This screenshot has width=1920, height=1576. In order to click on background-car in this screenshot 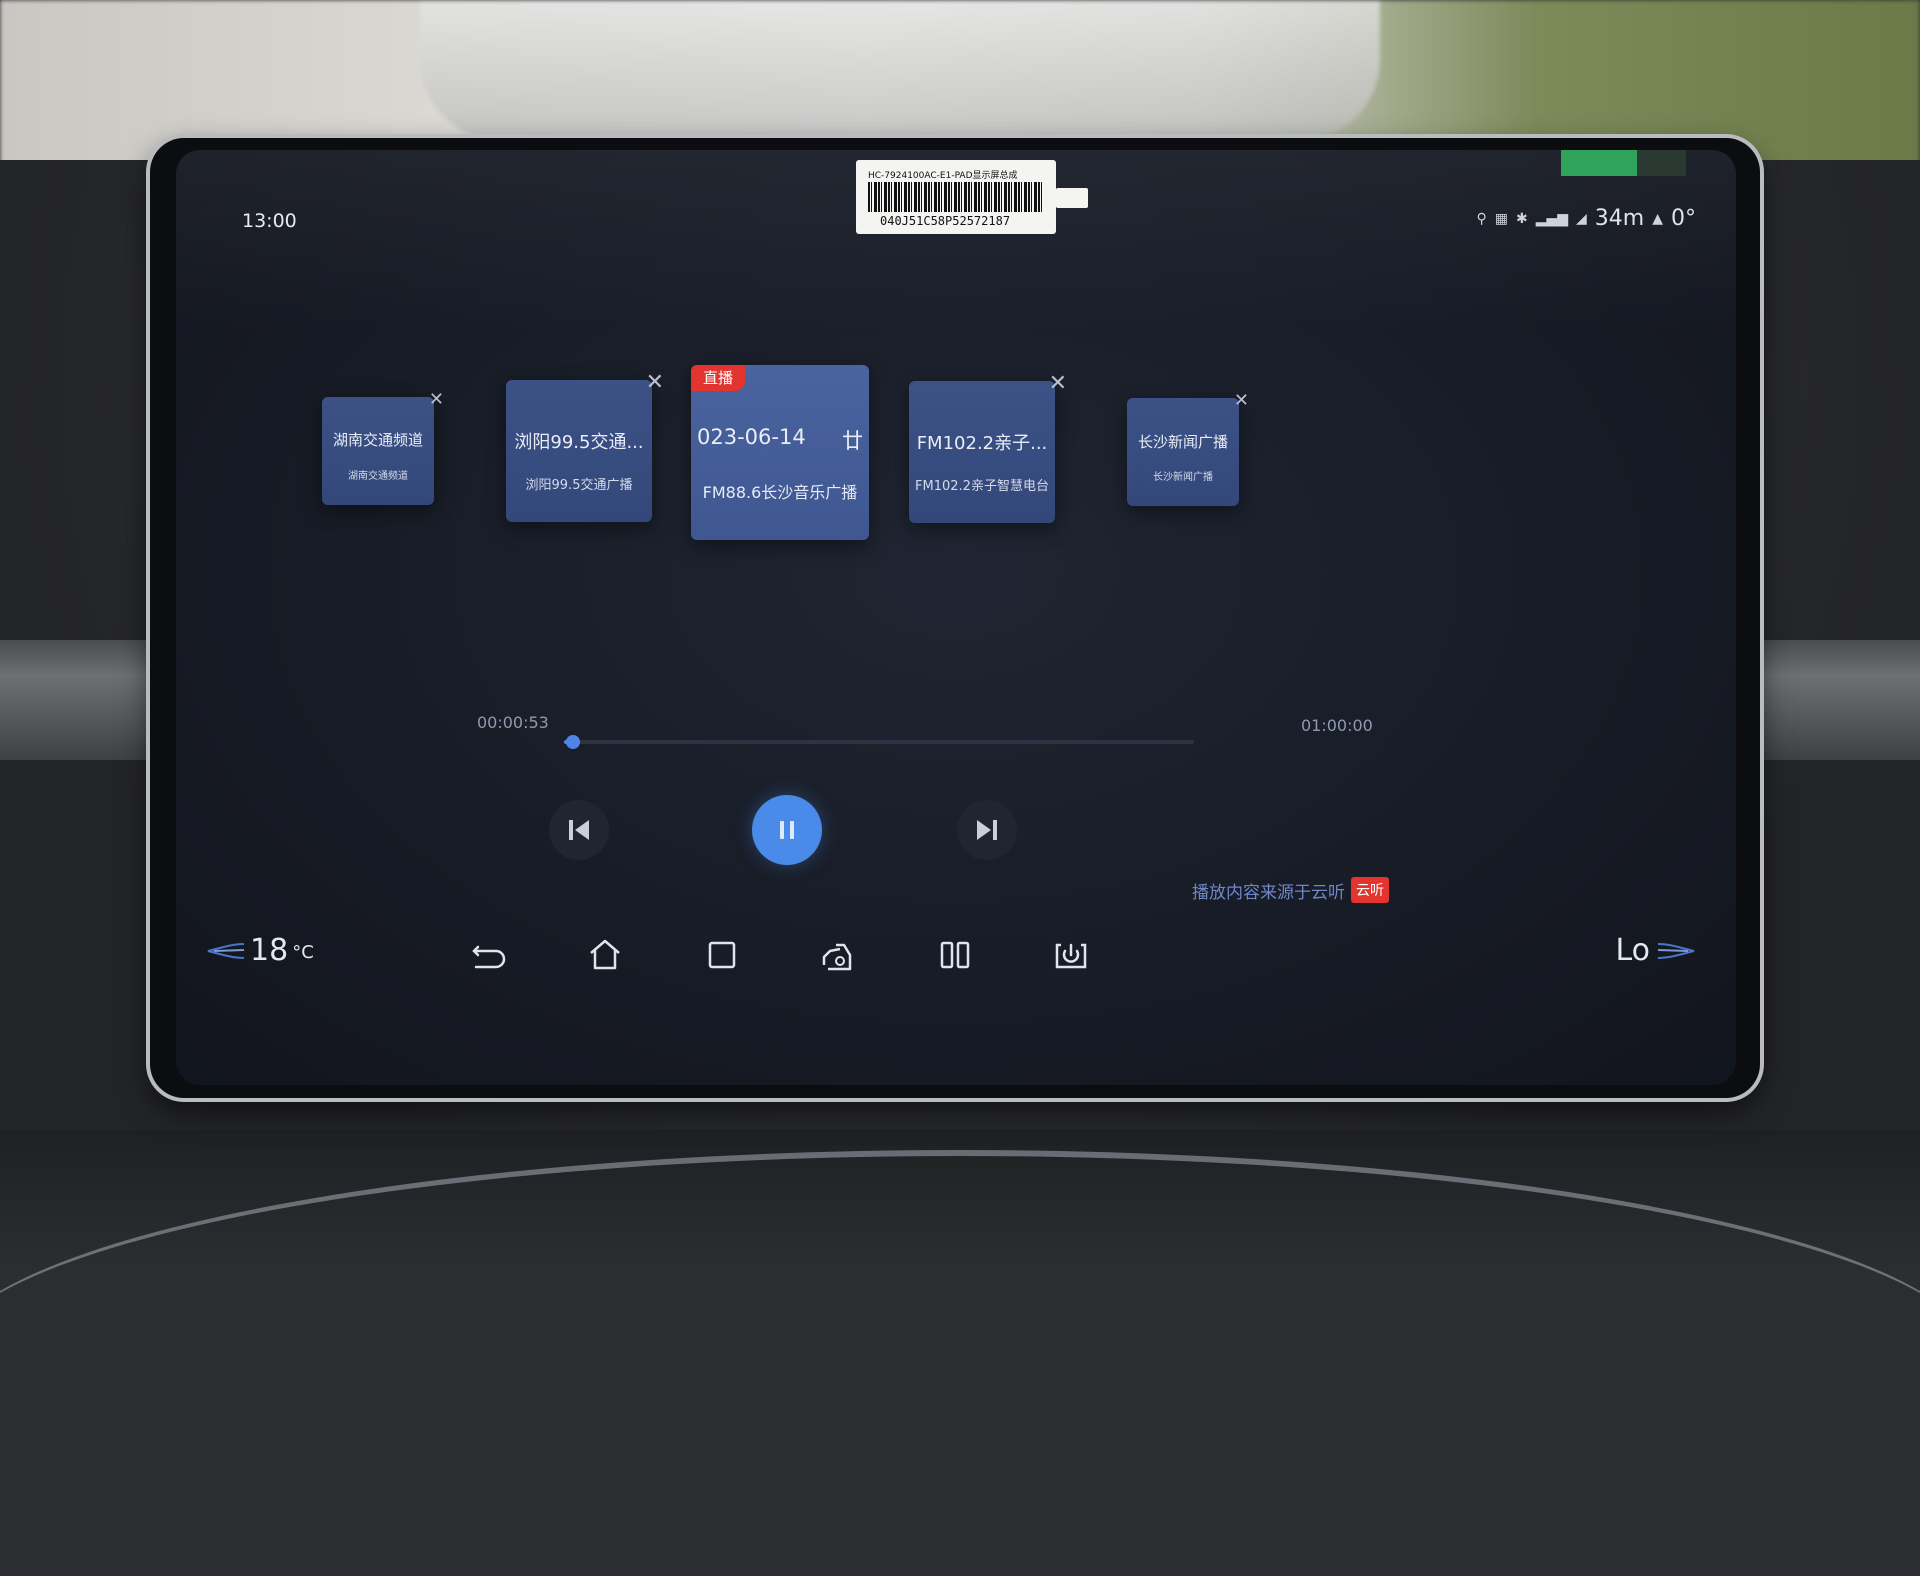, I will do `click(900, 70)`.